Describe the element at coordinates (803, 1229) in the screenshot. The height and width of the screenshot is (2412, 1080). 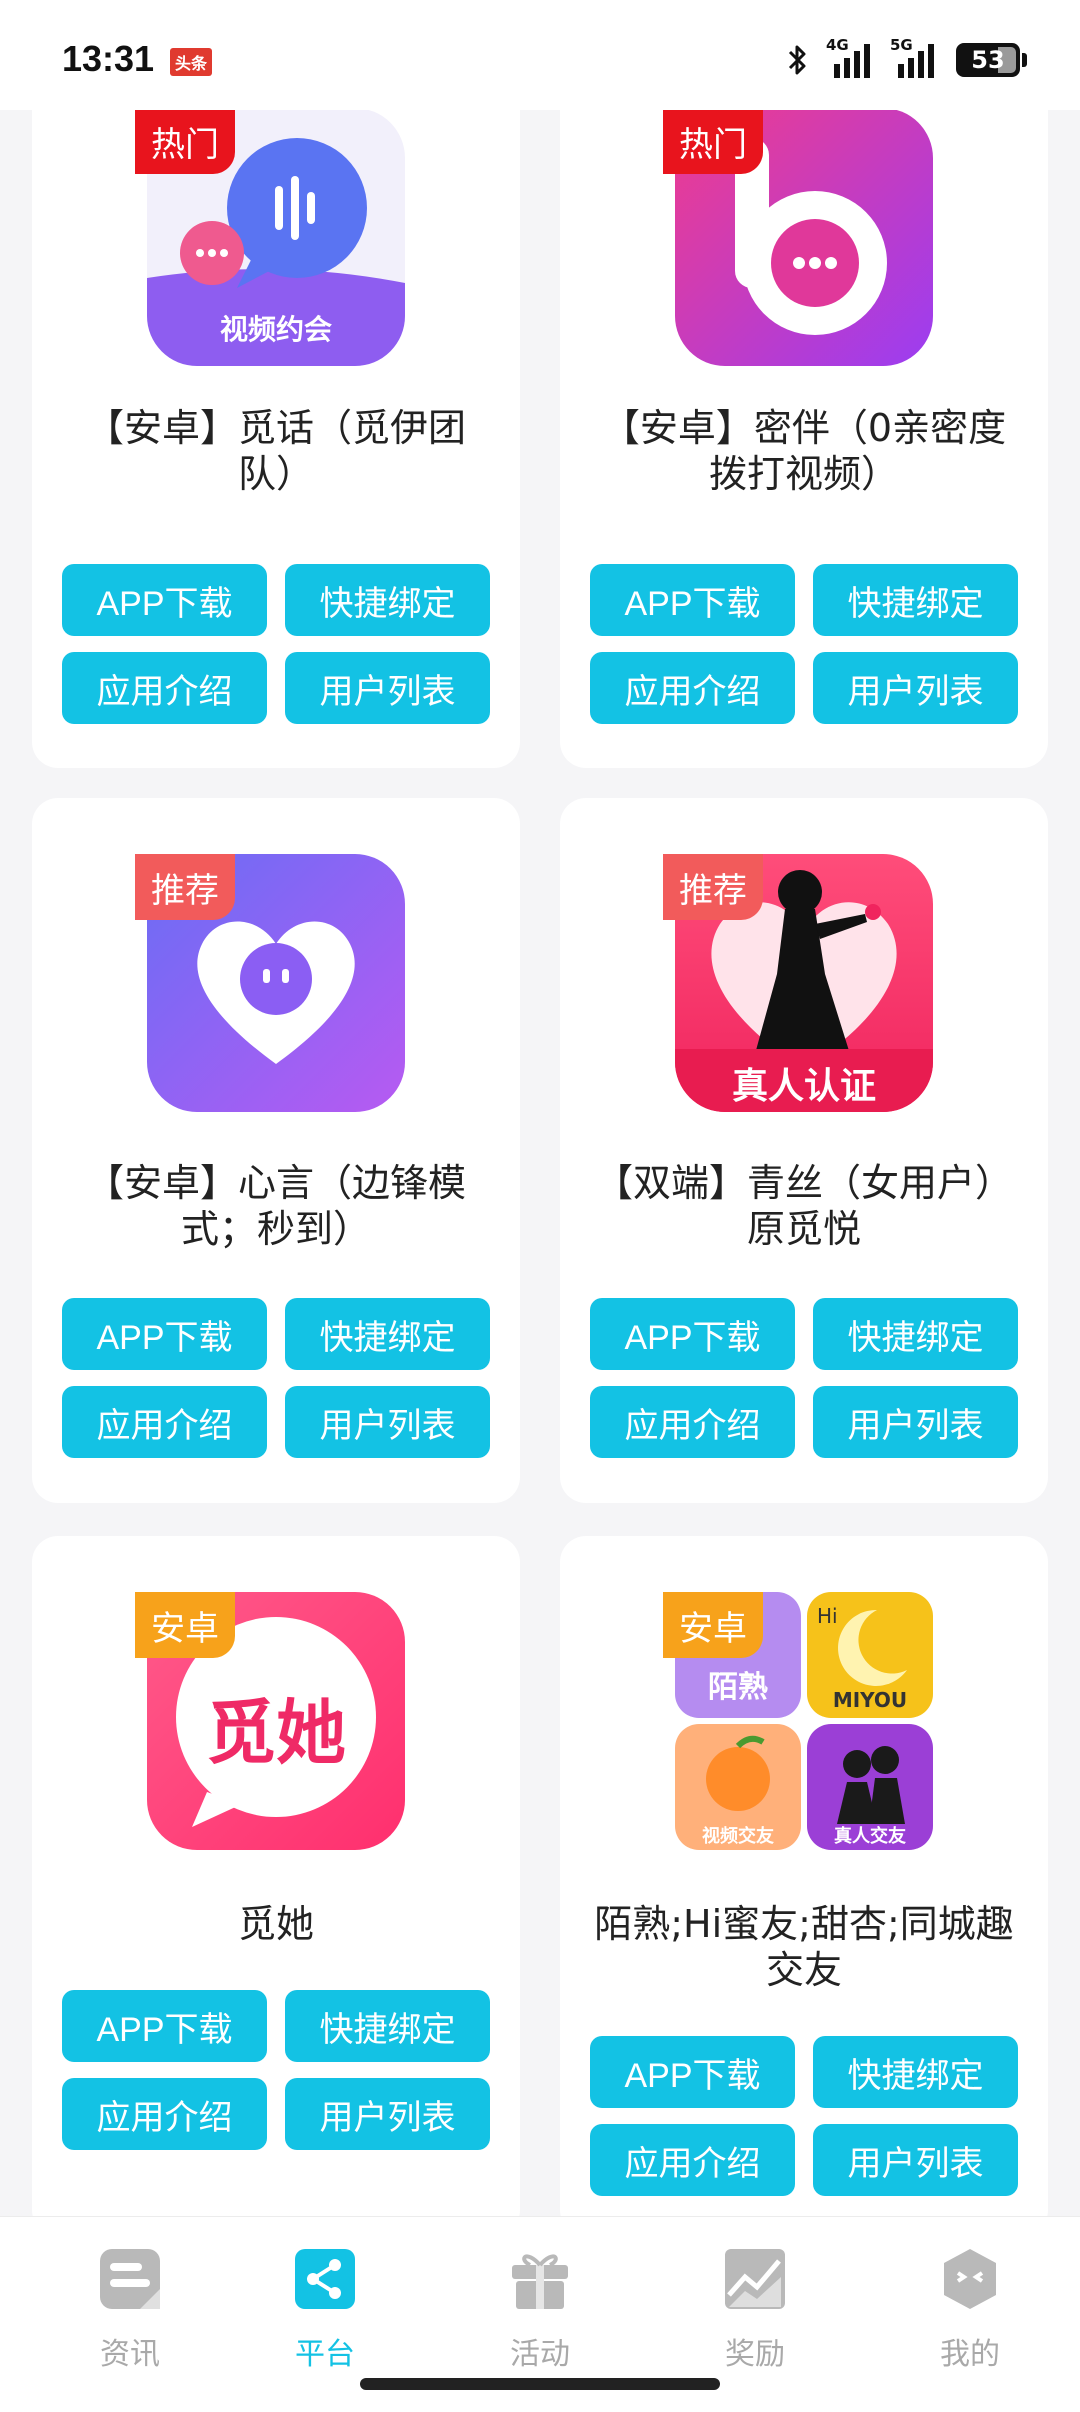
I see `app-title-line2: 原觅悦` at that location.